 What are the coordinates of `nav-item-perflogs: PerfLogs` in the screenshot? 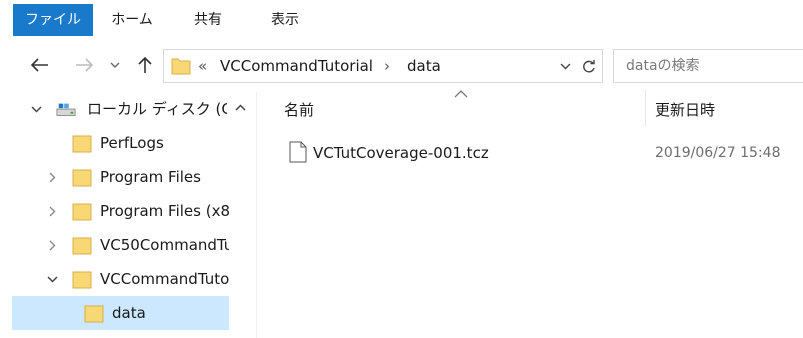 It's located at (120, 143).